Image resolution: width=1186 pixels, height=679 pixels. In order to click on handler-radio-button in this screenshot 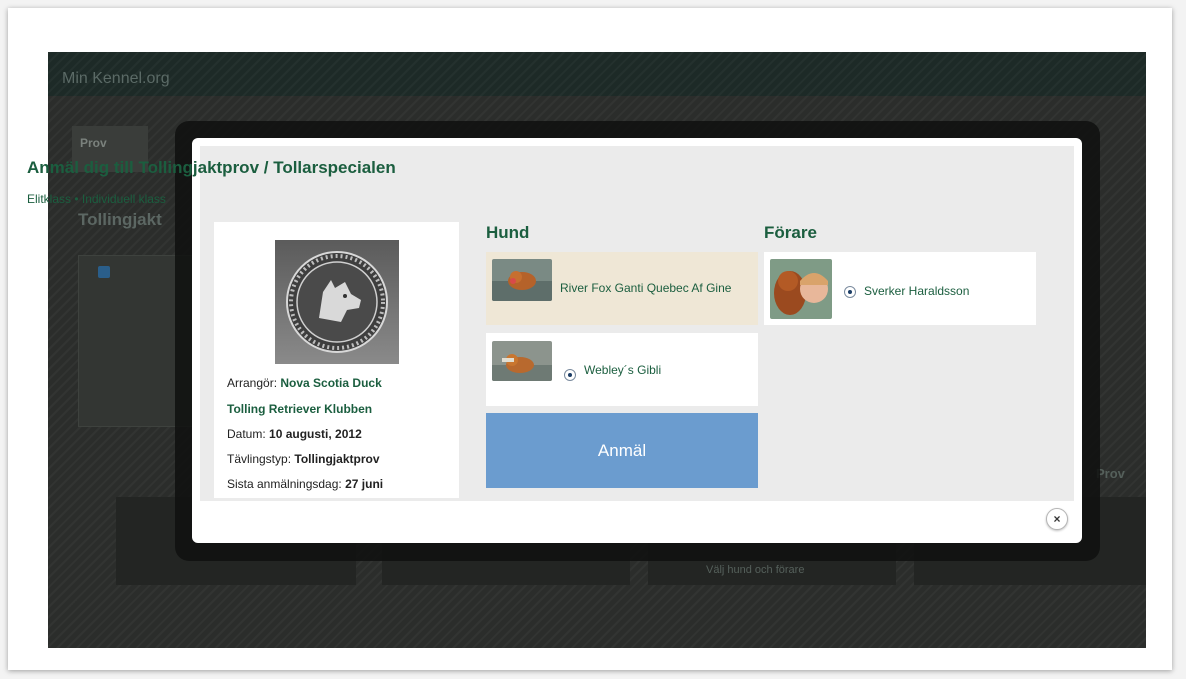, I will do `click(850, 292)`.